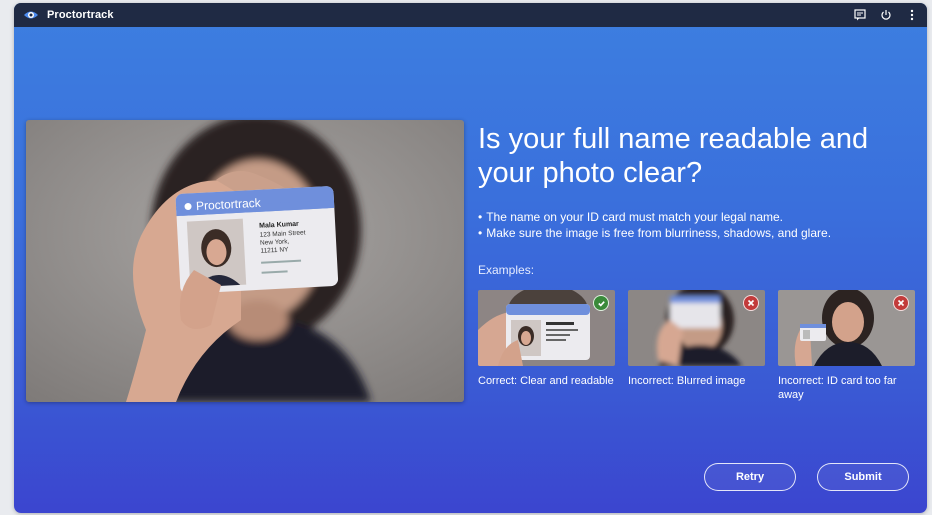 The height and width of the screenshot is (515, 932). Describe the element at coordinates (31, 15) in the screenshot. I see `proctortrack-logo-icon` at that location.